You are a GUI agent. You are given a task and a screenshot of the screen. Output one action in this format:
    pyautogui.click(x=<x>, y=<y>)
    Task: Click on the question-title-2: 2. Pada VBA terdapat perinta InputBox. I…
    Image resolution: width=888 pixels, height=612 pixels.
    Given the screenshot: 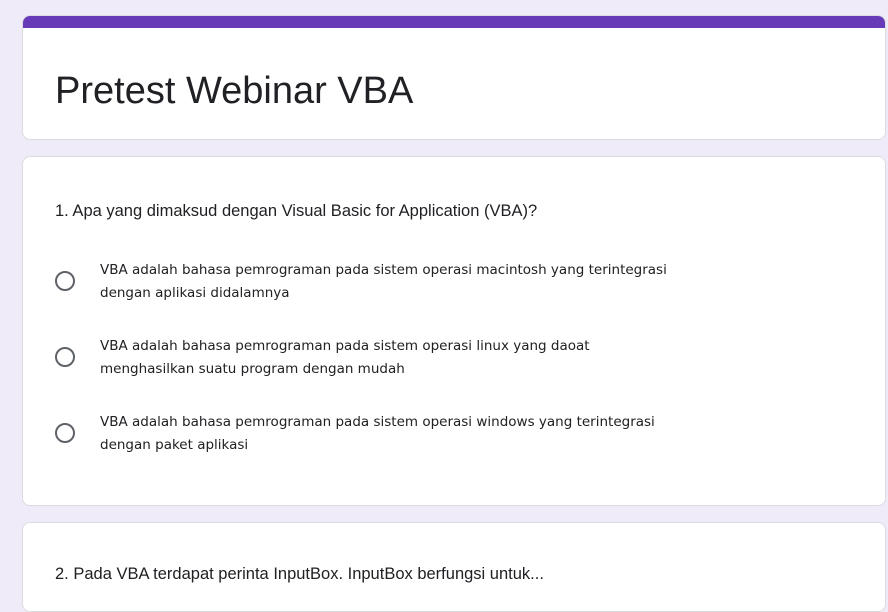 What is the action you would take?
    pyautogui.click(x=299, y=574)
    